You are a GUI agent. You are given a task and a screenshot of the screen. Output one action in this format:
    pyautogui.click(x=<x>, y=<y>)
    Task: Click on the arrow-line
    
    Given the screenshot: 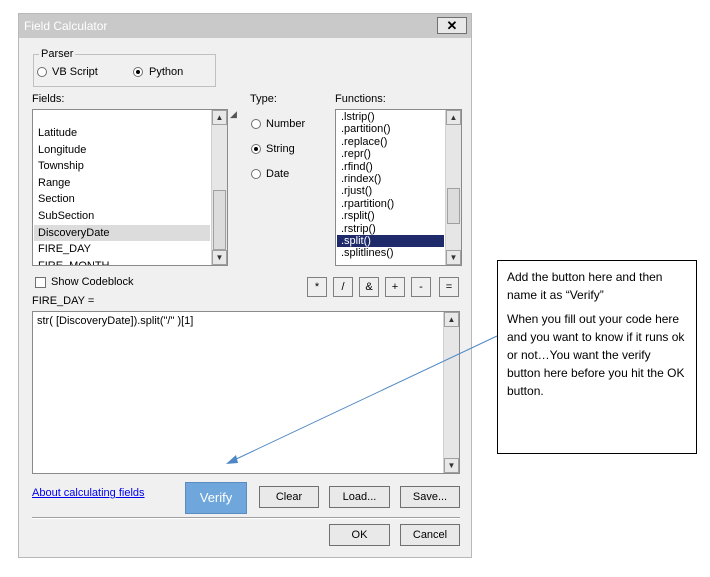 What is the action you would take?
    pyautogui.click(x=364, y=398)
    